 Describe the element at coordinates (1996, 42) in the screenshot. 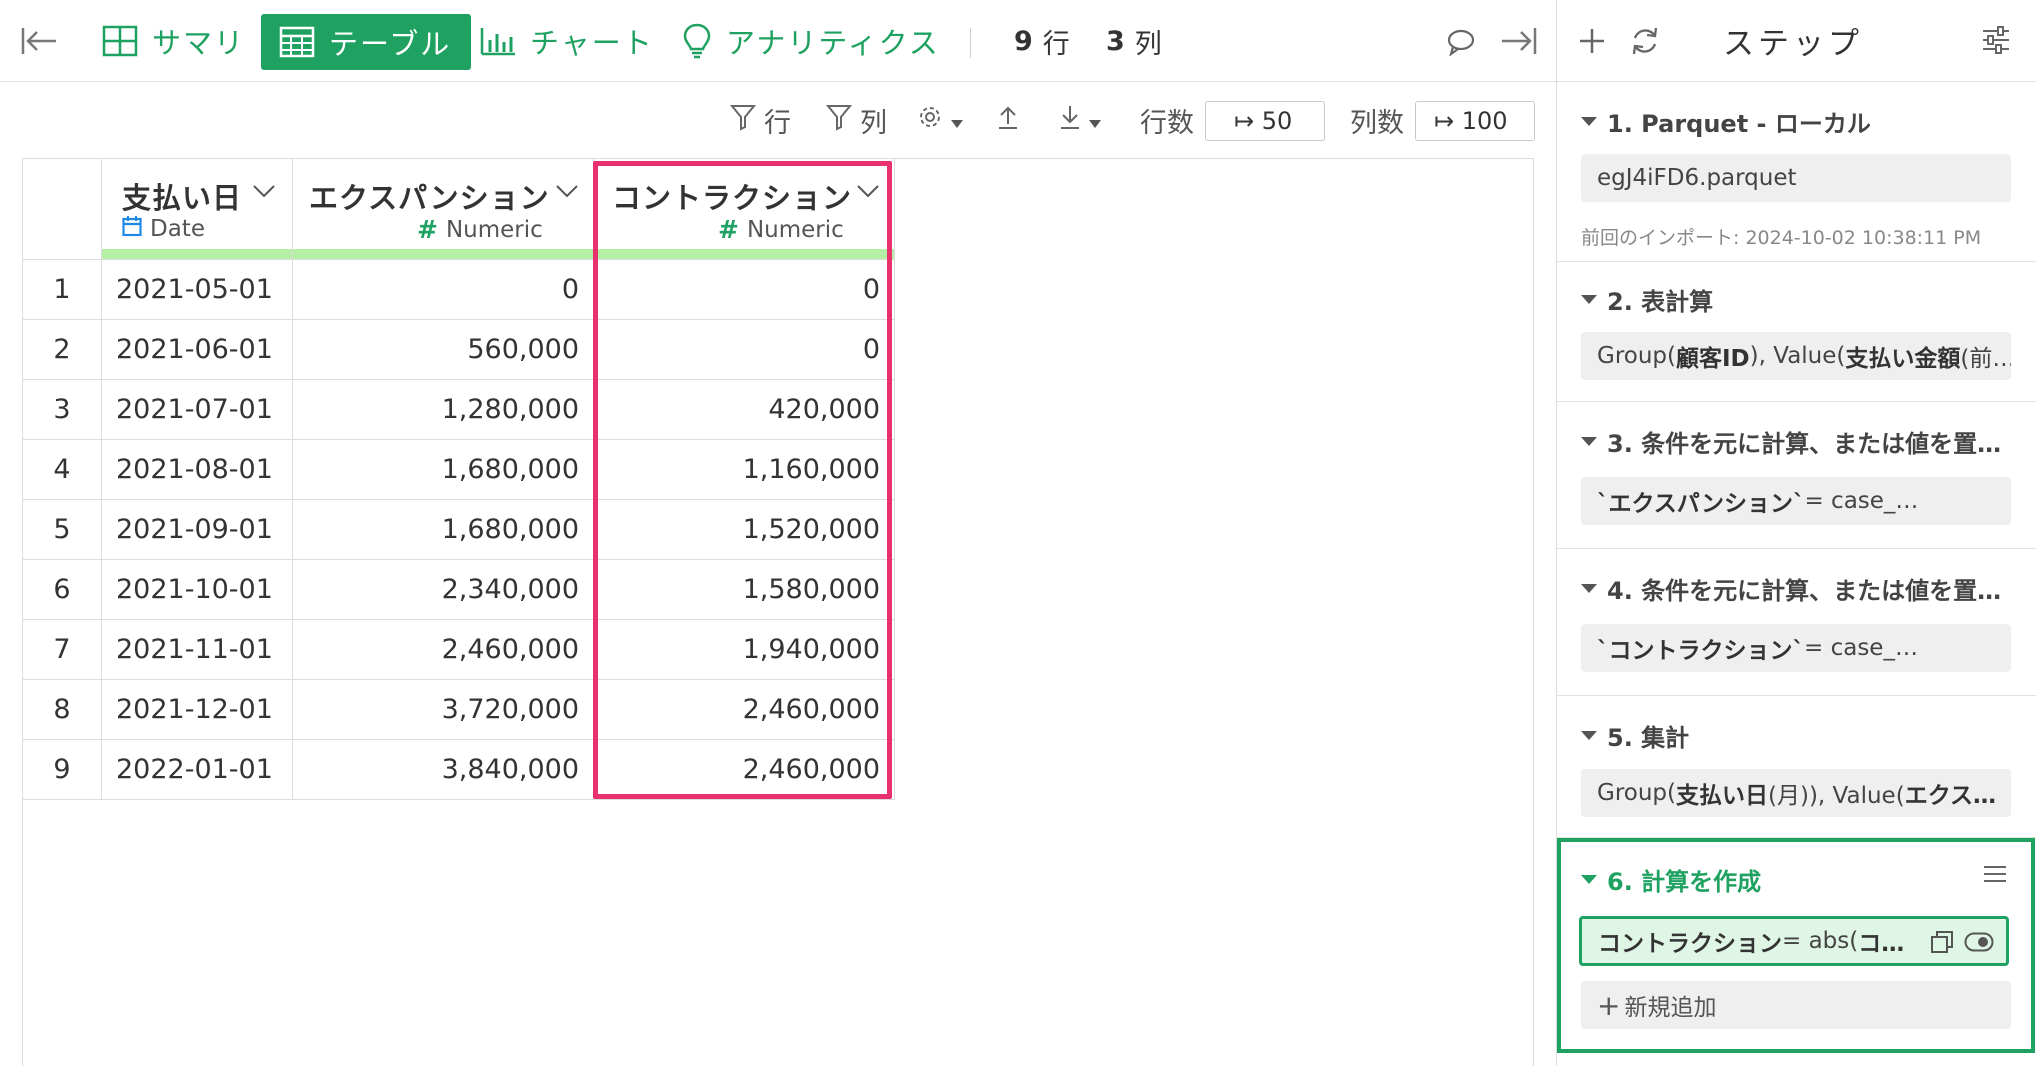

I see `steps-settings-button` at that location.